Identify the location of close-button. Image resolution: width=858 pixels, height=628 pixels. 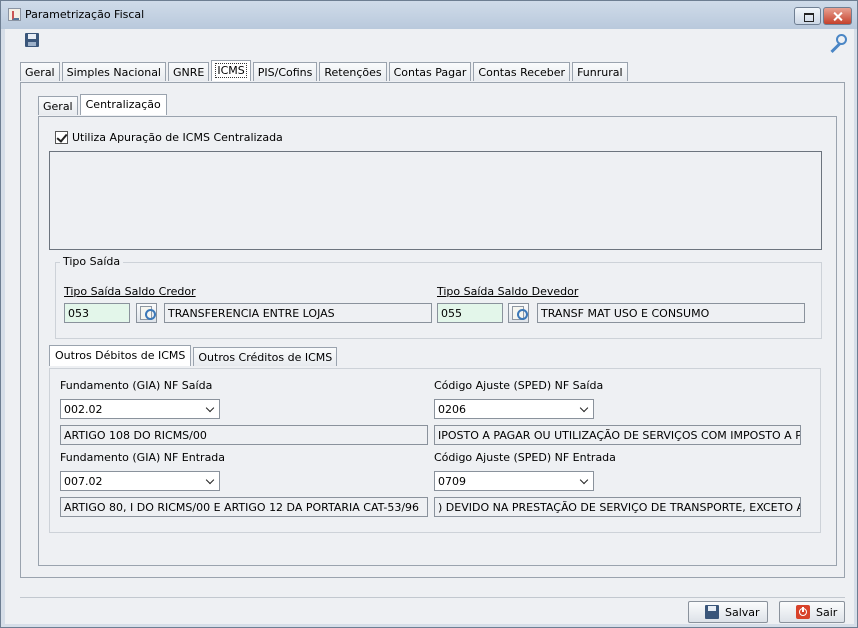
(837, 16).